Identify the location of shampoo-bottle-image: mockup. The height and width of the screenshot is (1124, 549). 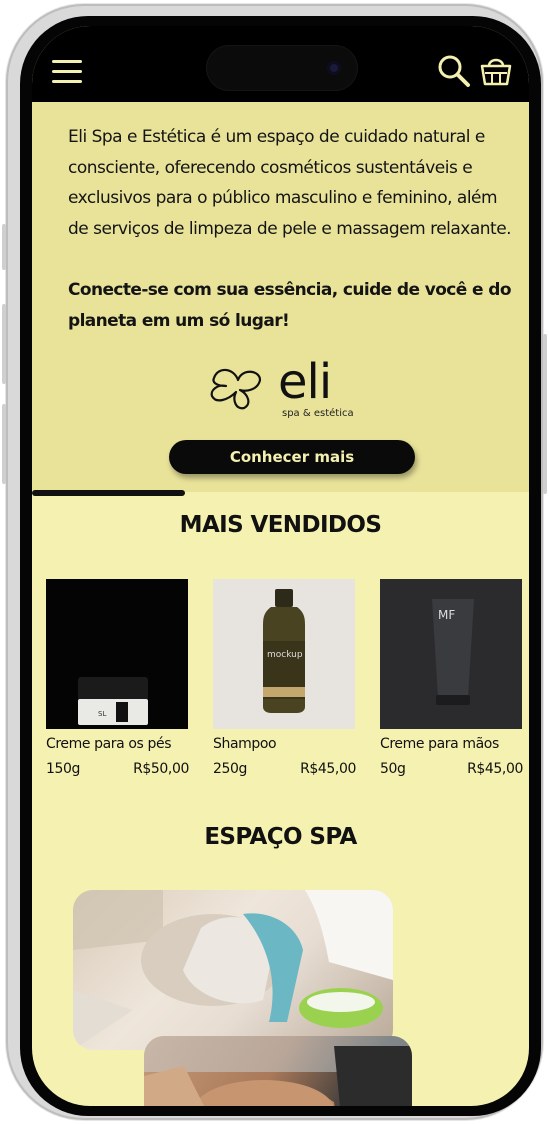
(284, 651).